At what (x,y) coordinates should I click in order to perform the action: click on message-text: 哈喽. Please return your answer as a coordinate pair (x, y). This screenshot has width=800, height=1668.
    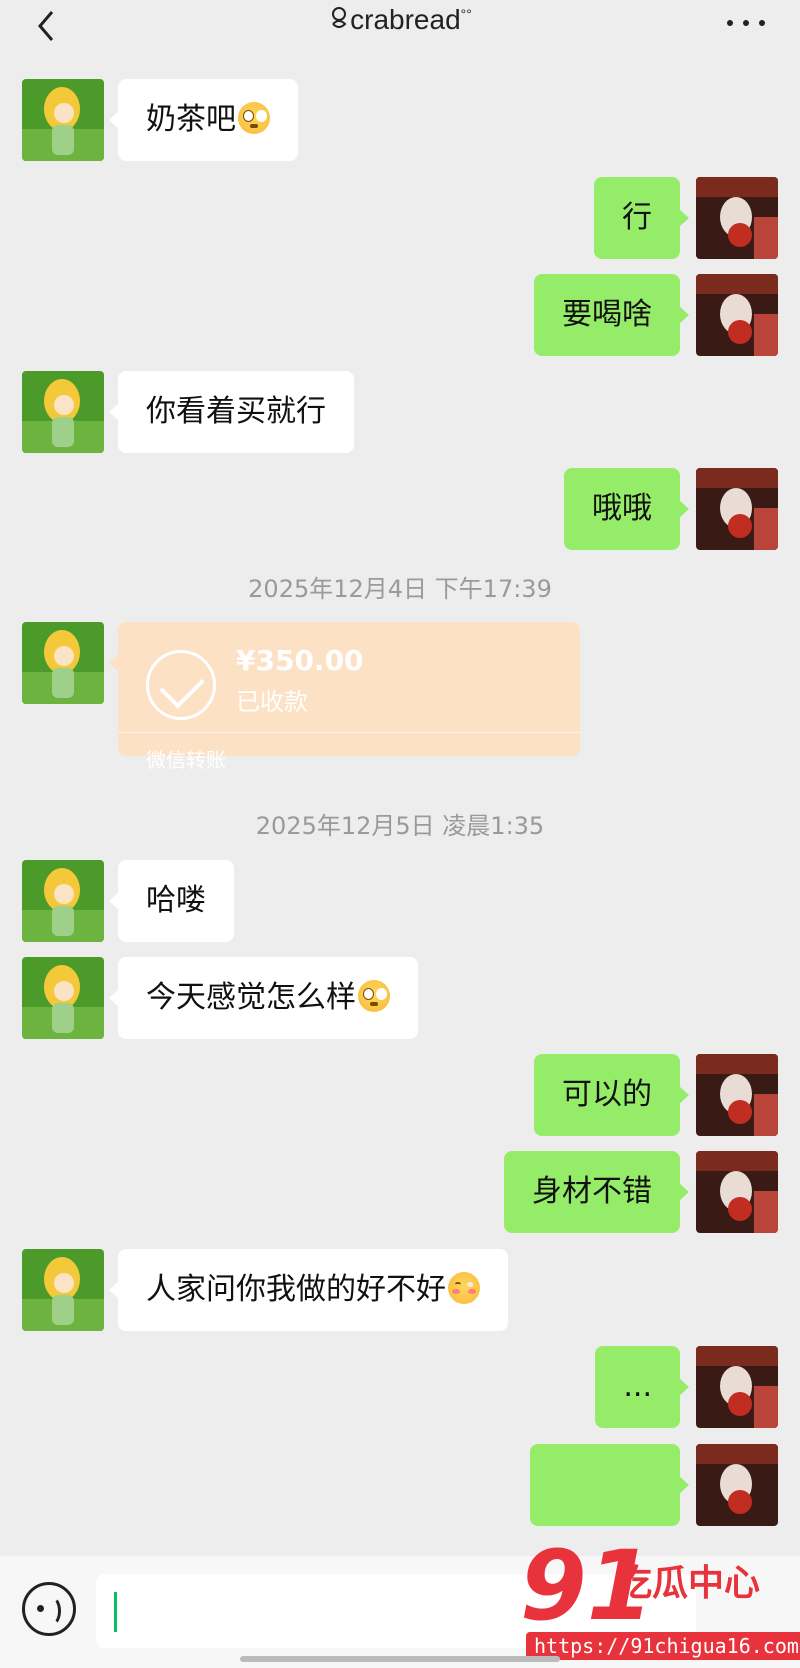
    Looking at the image, I should click on (176, 900).